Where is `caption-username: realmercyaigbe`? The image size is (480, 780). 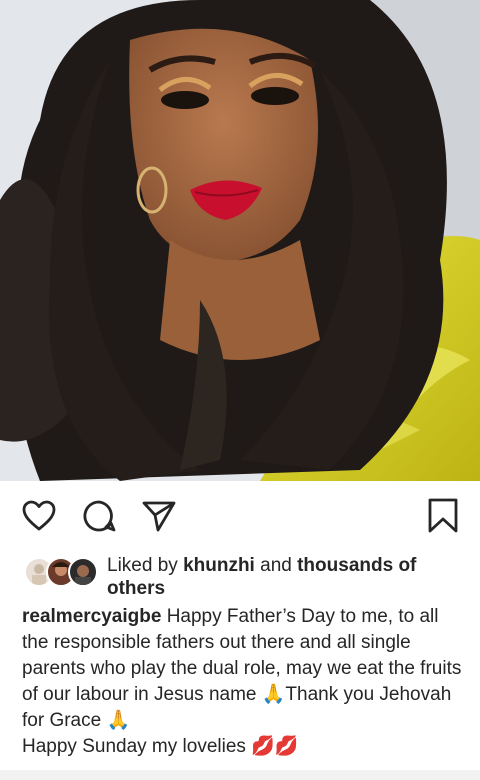 caption-username: realmercyaigbe is located at coordinates (91, 616).